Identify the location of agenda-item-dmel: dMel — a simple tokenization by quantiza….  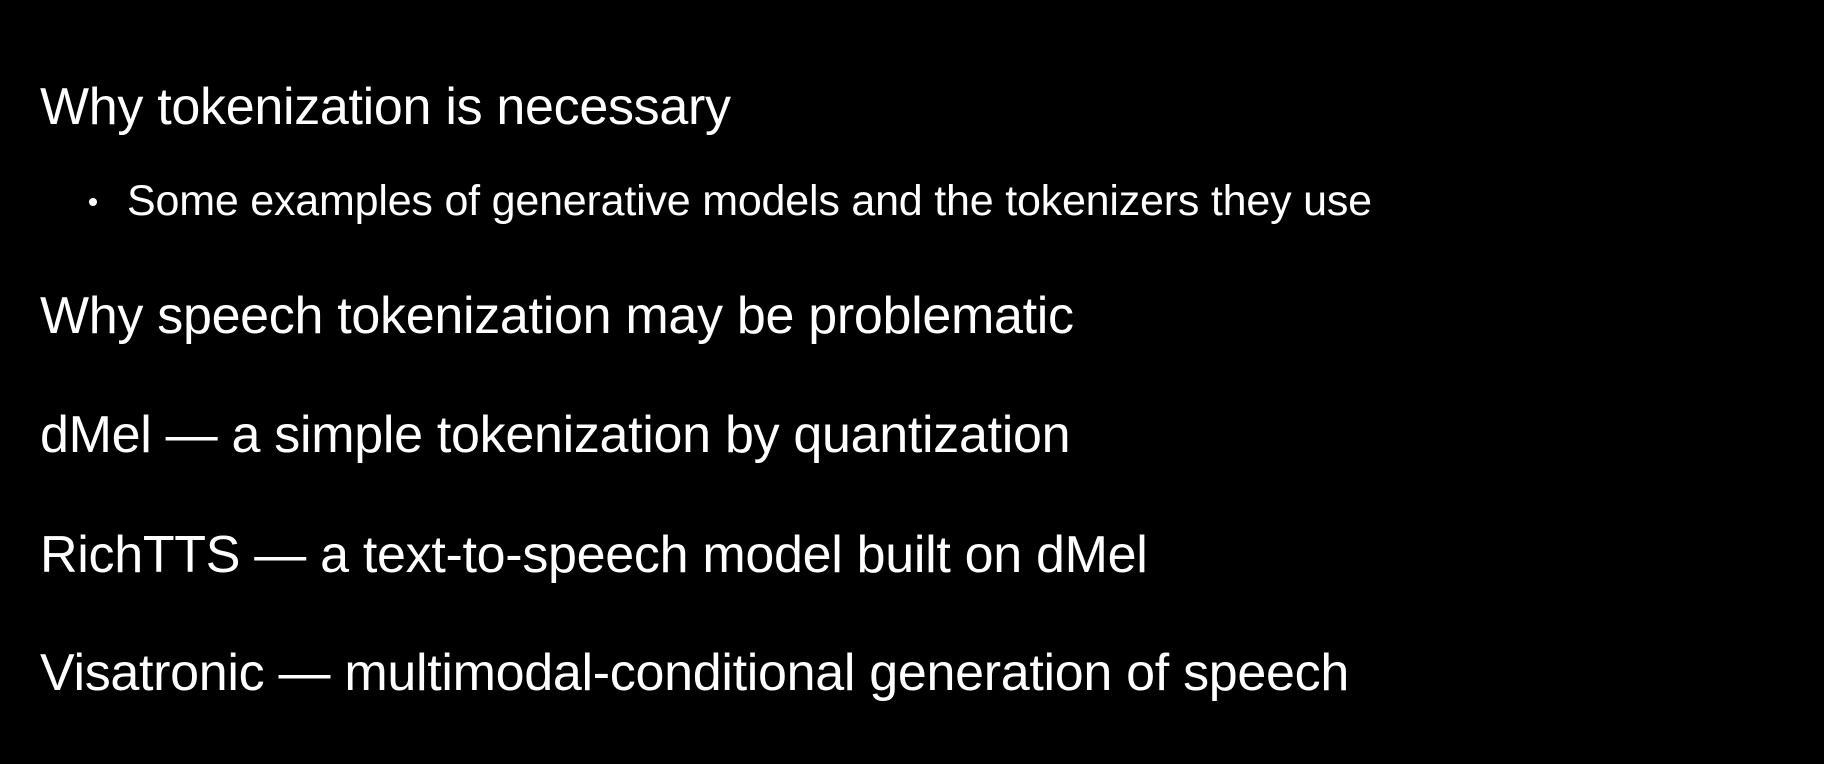
(555, 435).